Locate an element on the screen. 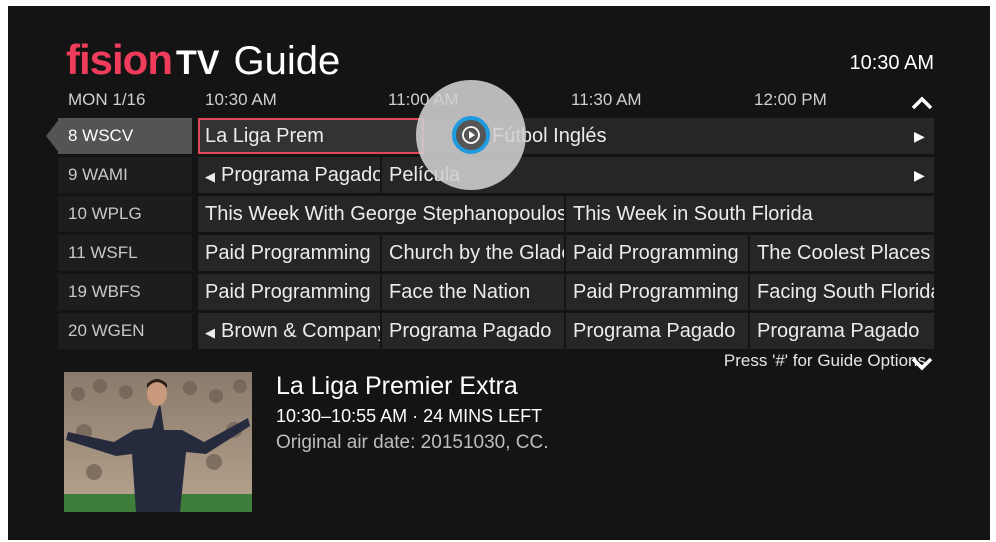 The image size is (996, 542). program-cell: Church by the Glades is located at coordinates (473, 253).